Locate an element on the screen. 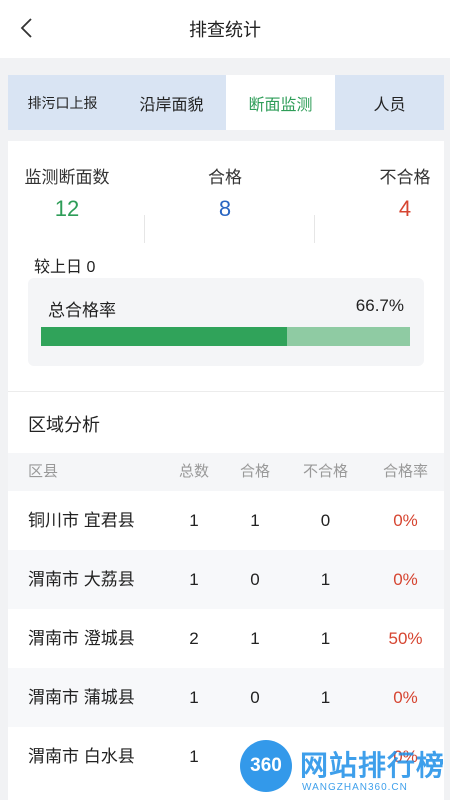 Image resolution: width=450 pixels, height=800 pixels. stat-qualified-label: 合格 is located at coordinates (225, 177).